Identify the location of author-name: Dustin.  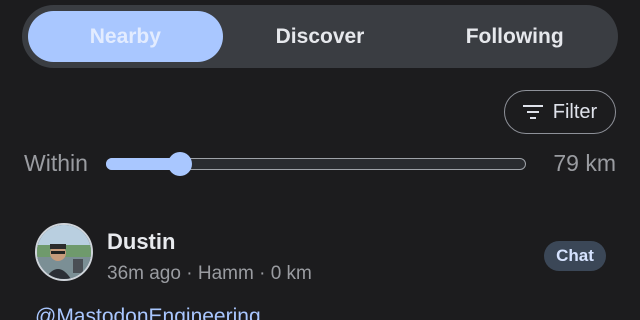
(141, 242).